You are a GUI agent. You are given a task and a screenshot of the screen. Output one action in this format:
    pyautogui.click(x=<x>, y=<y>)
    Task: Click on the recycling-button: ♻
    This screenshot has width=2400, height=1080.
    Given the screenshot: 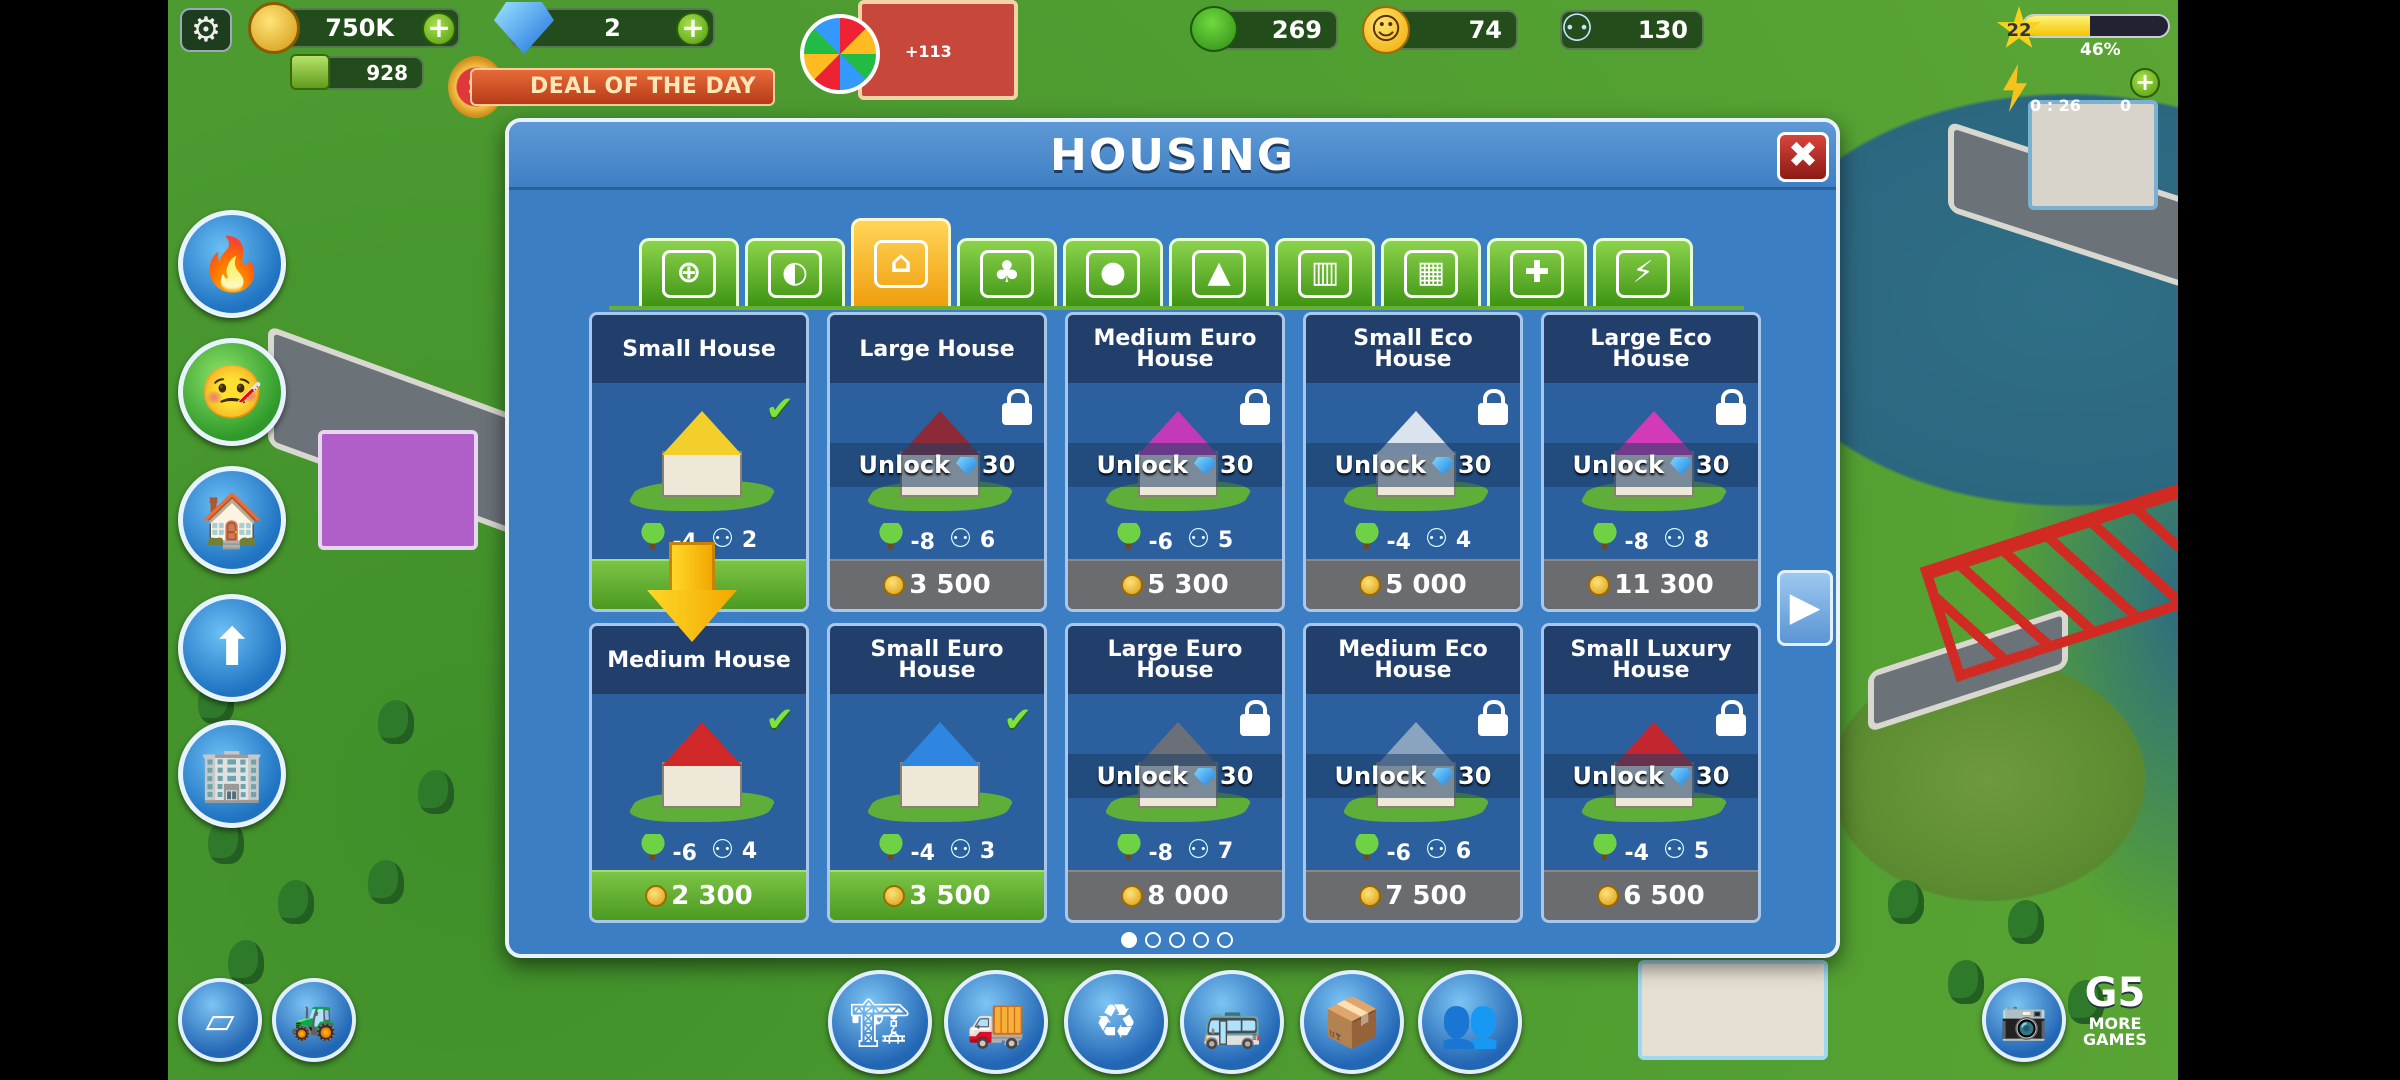 What is the action you would take?
    pyautogui.click(x=1116, y=1022)
    